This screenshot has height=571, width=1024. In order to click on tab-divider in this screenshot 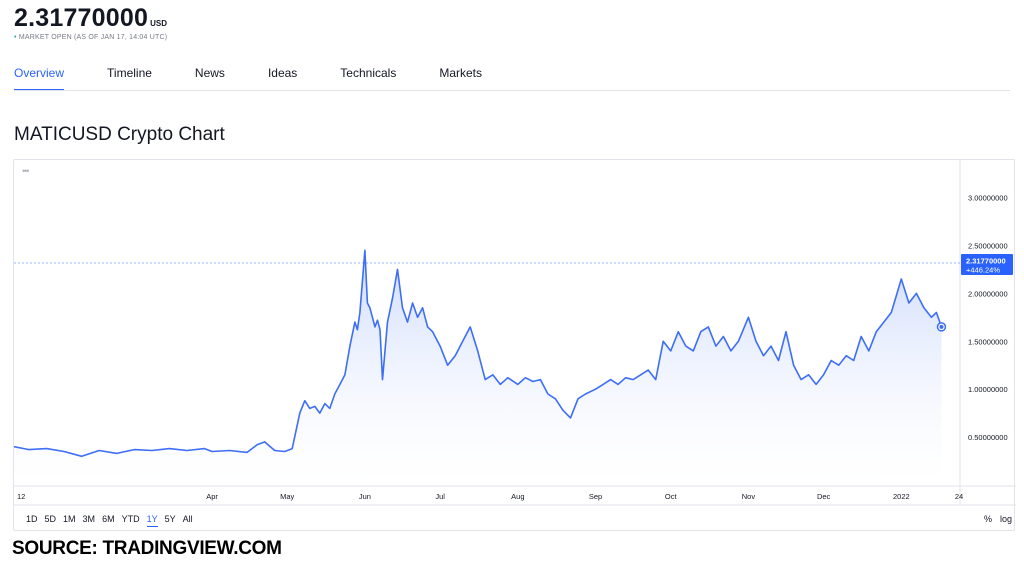, I will do `click(512, 90)`.